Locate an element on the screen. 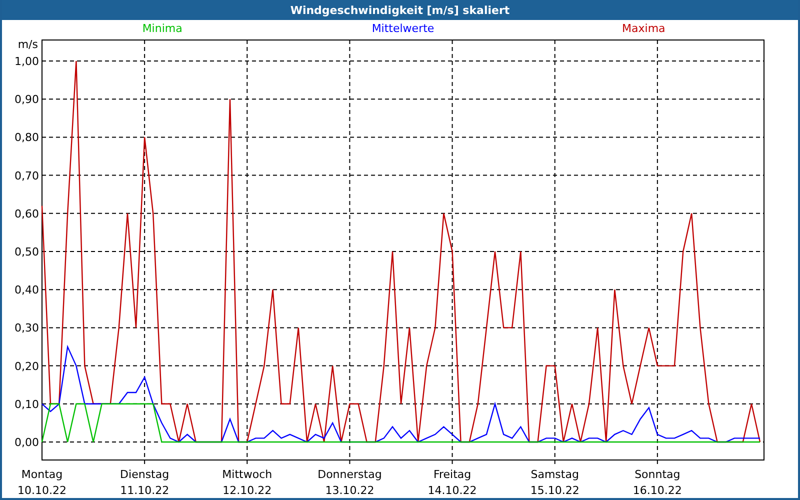 The height and width of the screenshot is (500, 800). legend-label: Maxima is located at coordinates (644, 28).